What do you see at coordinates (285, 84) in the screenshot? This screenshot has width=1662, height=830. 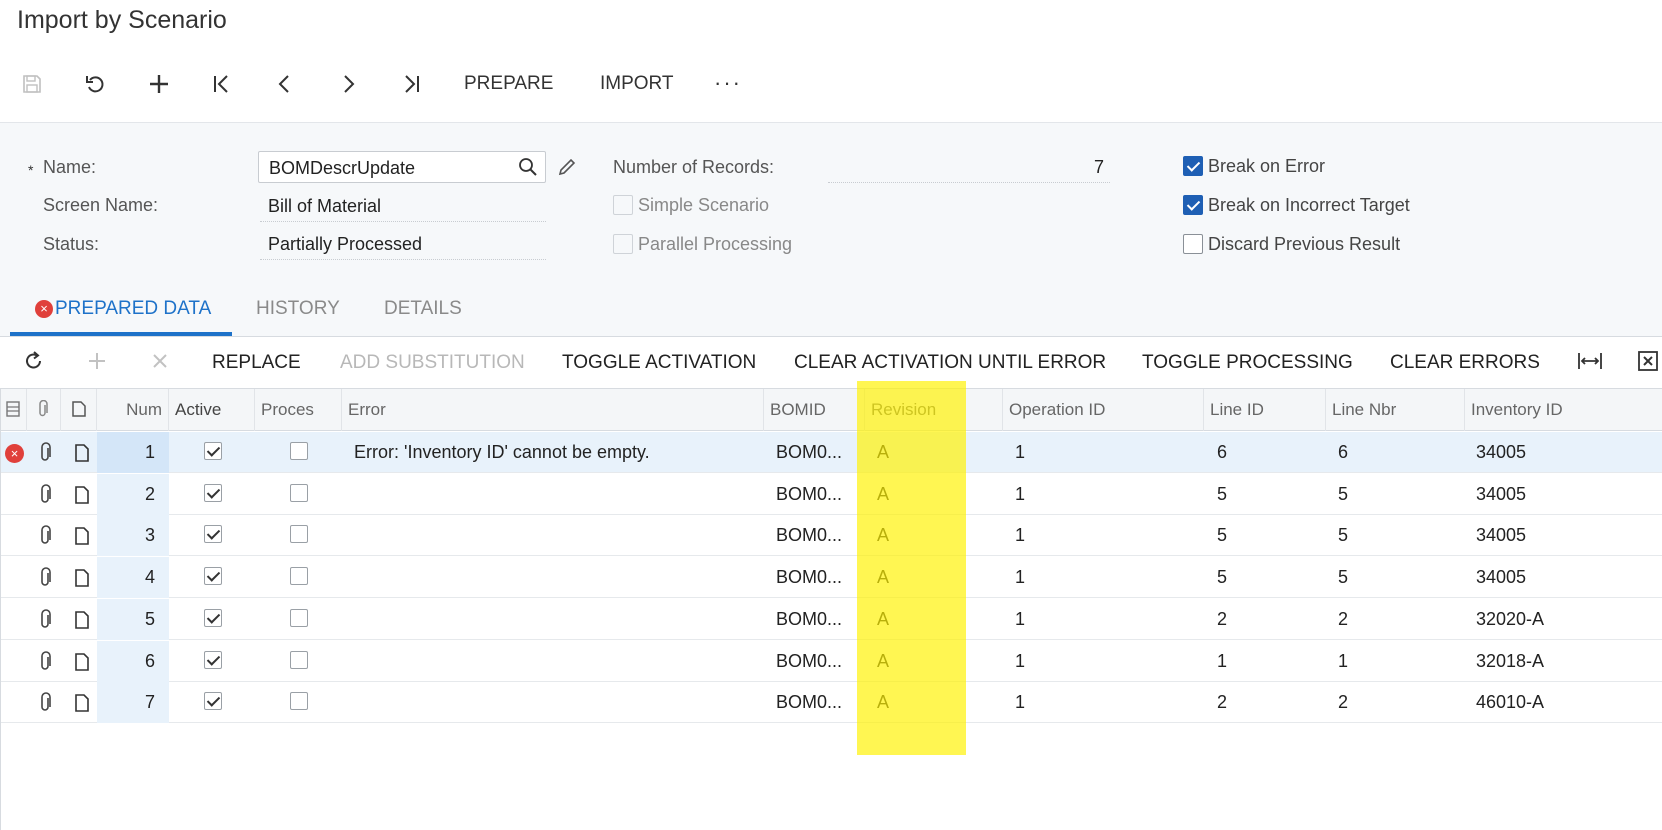 I see `previous-record-icon` at bounding box center [285, 84].